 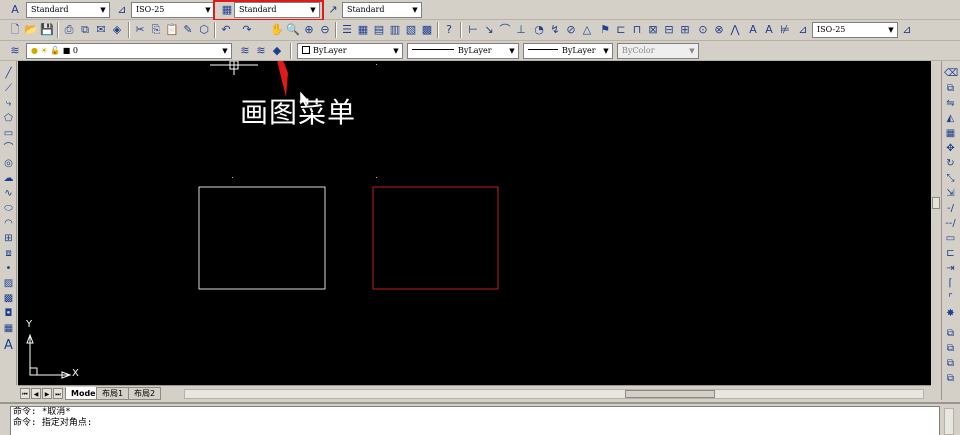 I want to click on rotate-icon: ↻, so click(x=950, y=163).